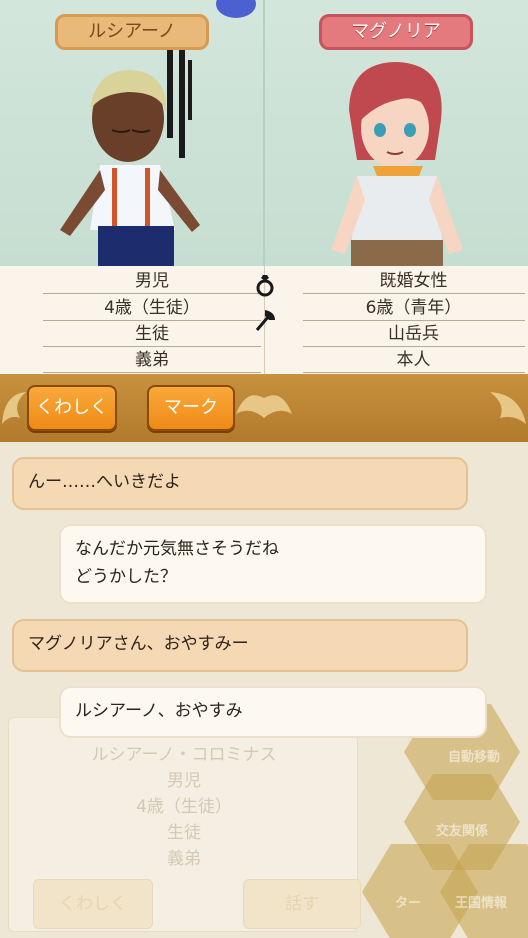  What do you see at coordinates (93, 904) in the screenshot?
I see `faded-details-button: くわしく` at bounding box center [93, 904].